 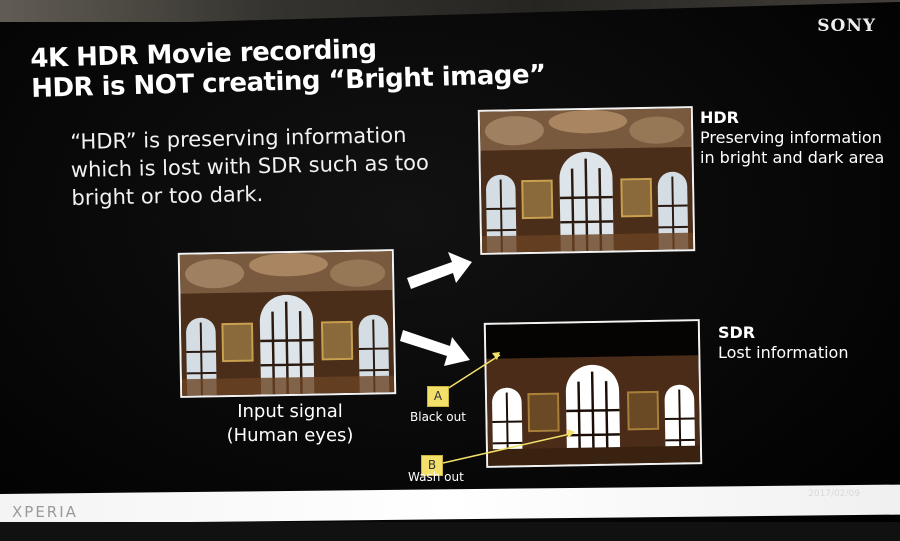 What do you see at coordinates (290, 424) in the screenshot?
I see `input-caption: Input signal (Human eyes)` at bounding box center [290, 424].